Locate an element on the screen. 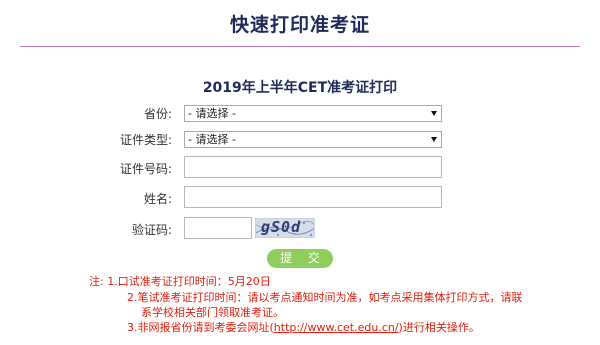  province-select-value: - 请选择 - is located at coordinates (212, 113).